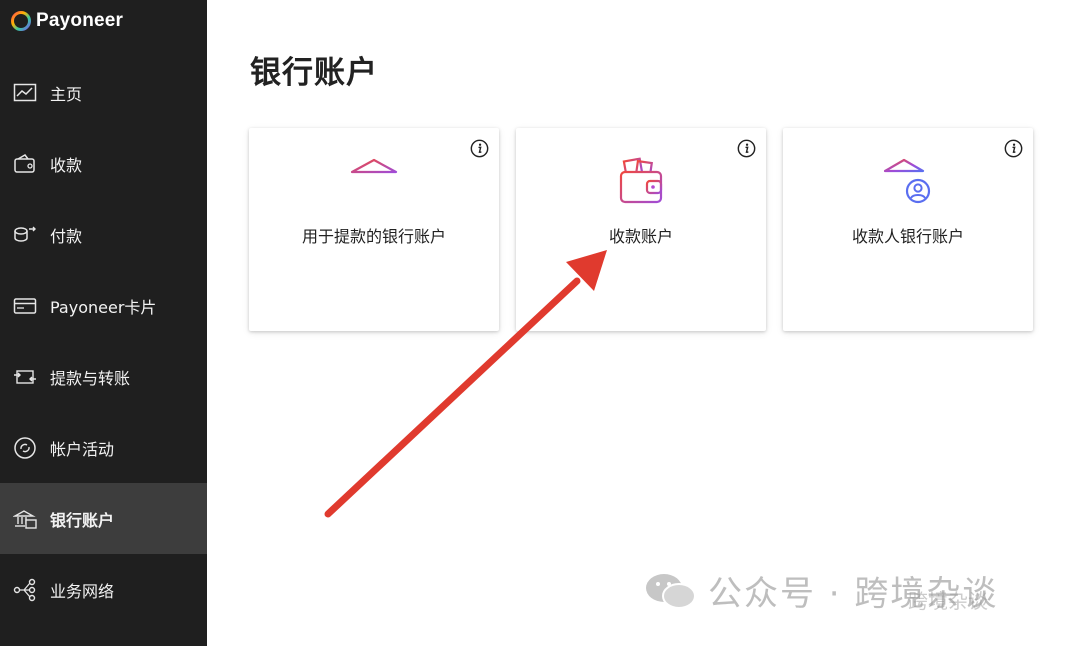 The height and width of the screenshot is (646, 1080). What do you see at coordinates (66, 165) in the screenshot?
I see `sidebar-item-label: 收款` at bounding box center [66, 165].